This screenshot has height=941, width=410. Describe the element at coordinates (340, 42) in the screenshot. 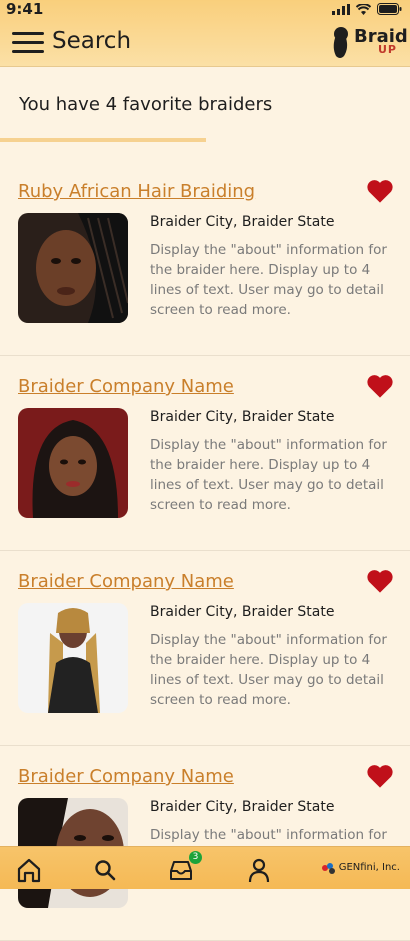

I see `braid-logo-icon` at that location.